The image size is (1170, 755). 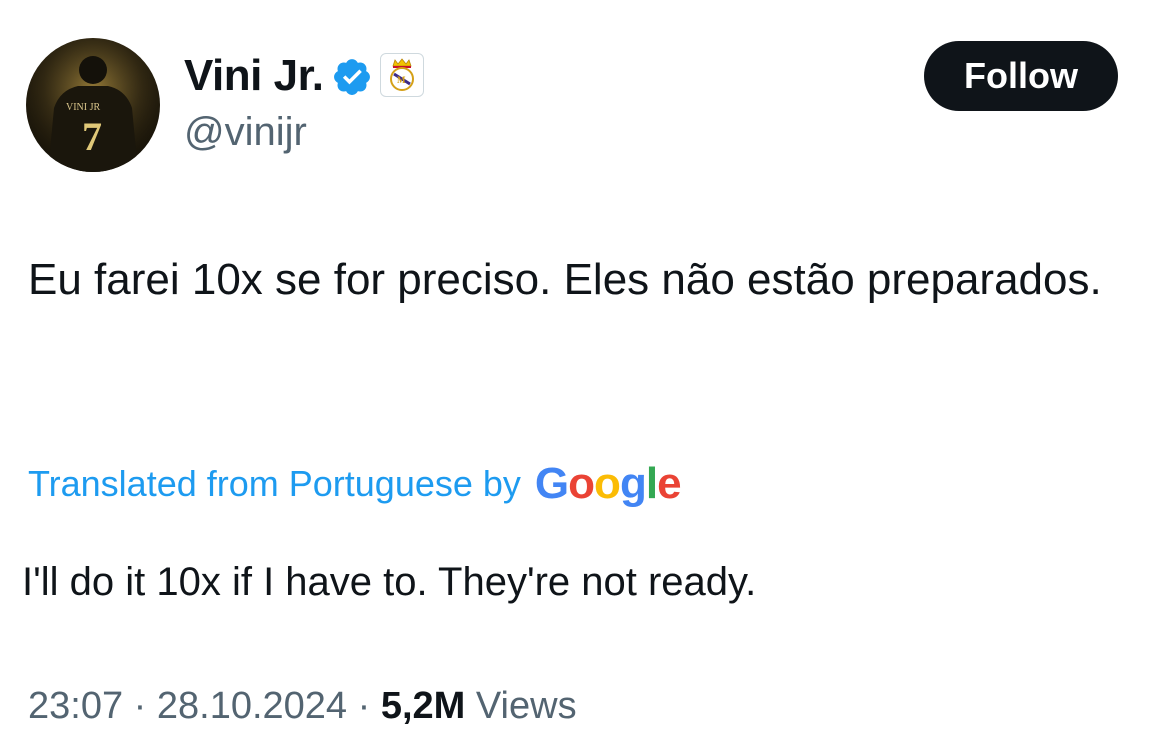 I want to click on affiliate-badge: M, so click(x=402, y=75).